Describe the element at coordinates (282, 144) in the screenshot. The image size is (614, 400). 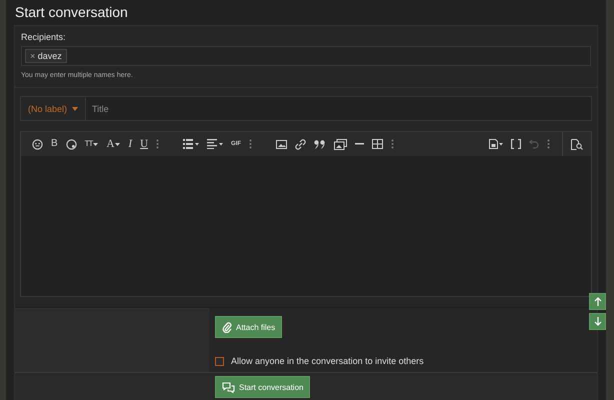
I see `image-icon` at that location.